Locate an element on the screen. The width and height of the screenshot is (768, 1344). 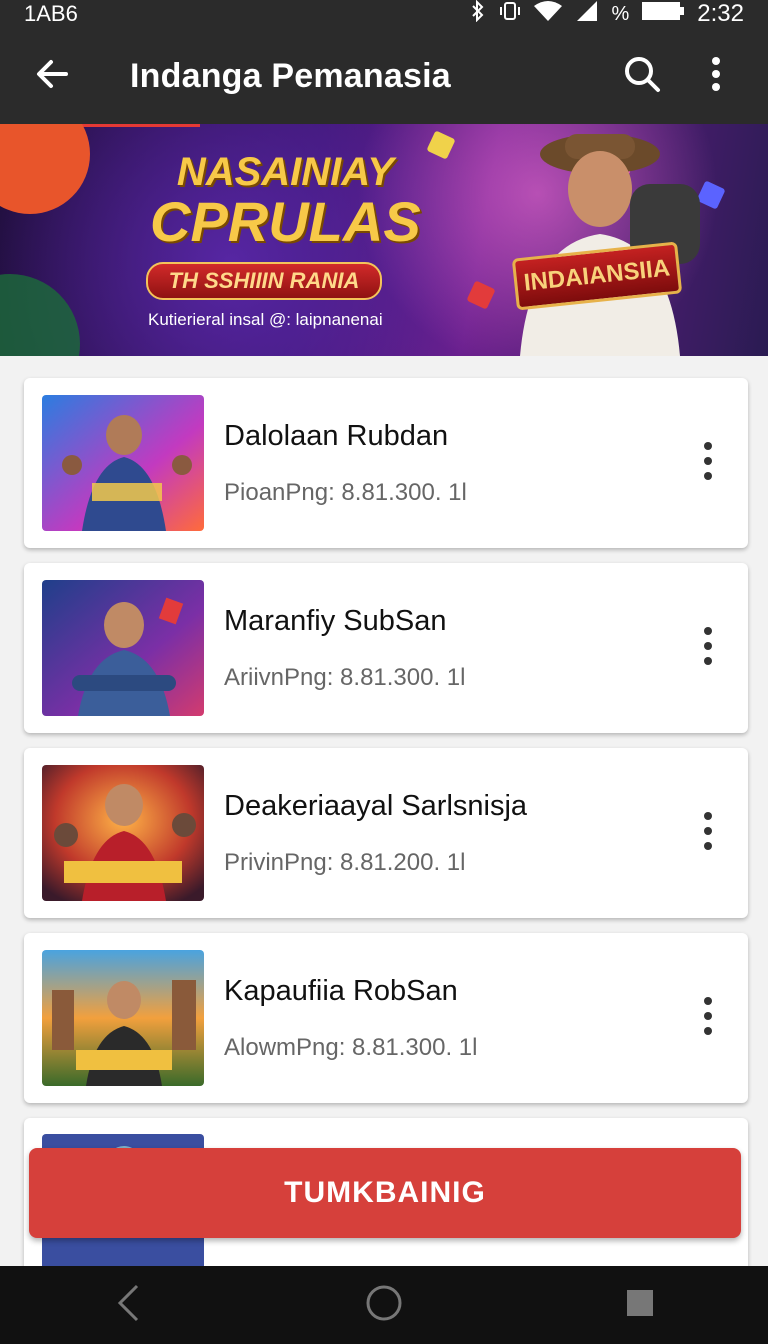
bluetooth-icon is located at coordinates (478, 14).